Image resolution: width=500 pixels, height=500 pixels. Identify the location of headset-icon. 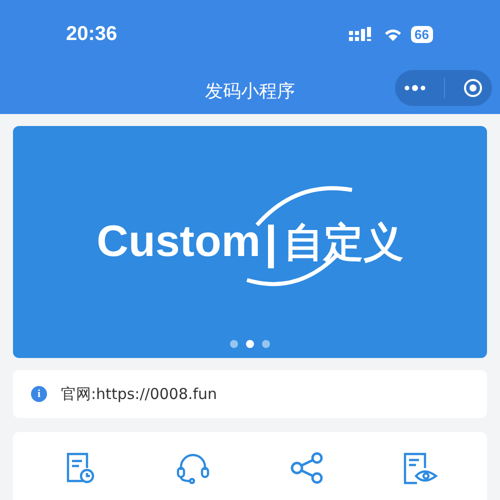
(193, 468).